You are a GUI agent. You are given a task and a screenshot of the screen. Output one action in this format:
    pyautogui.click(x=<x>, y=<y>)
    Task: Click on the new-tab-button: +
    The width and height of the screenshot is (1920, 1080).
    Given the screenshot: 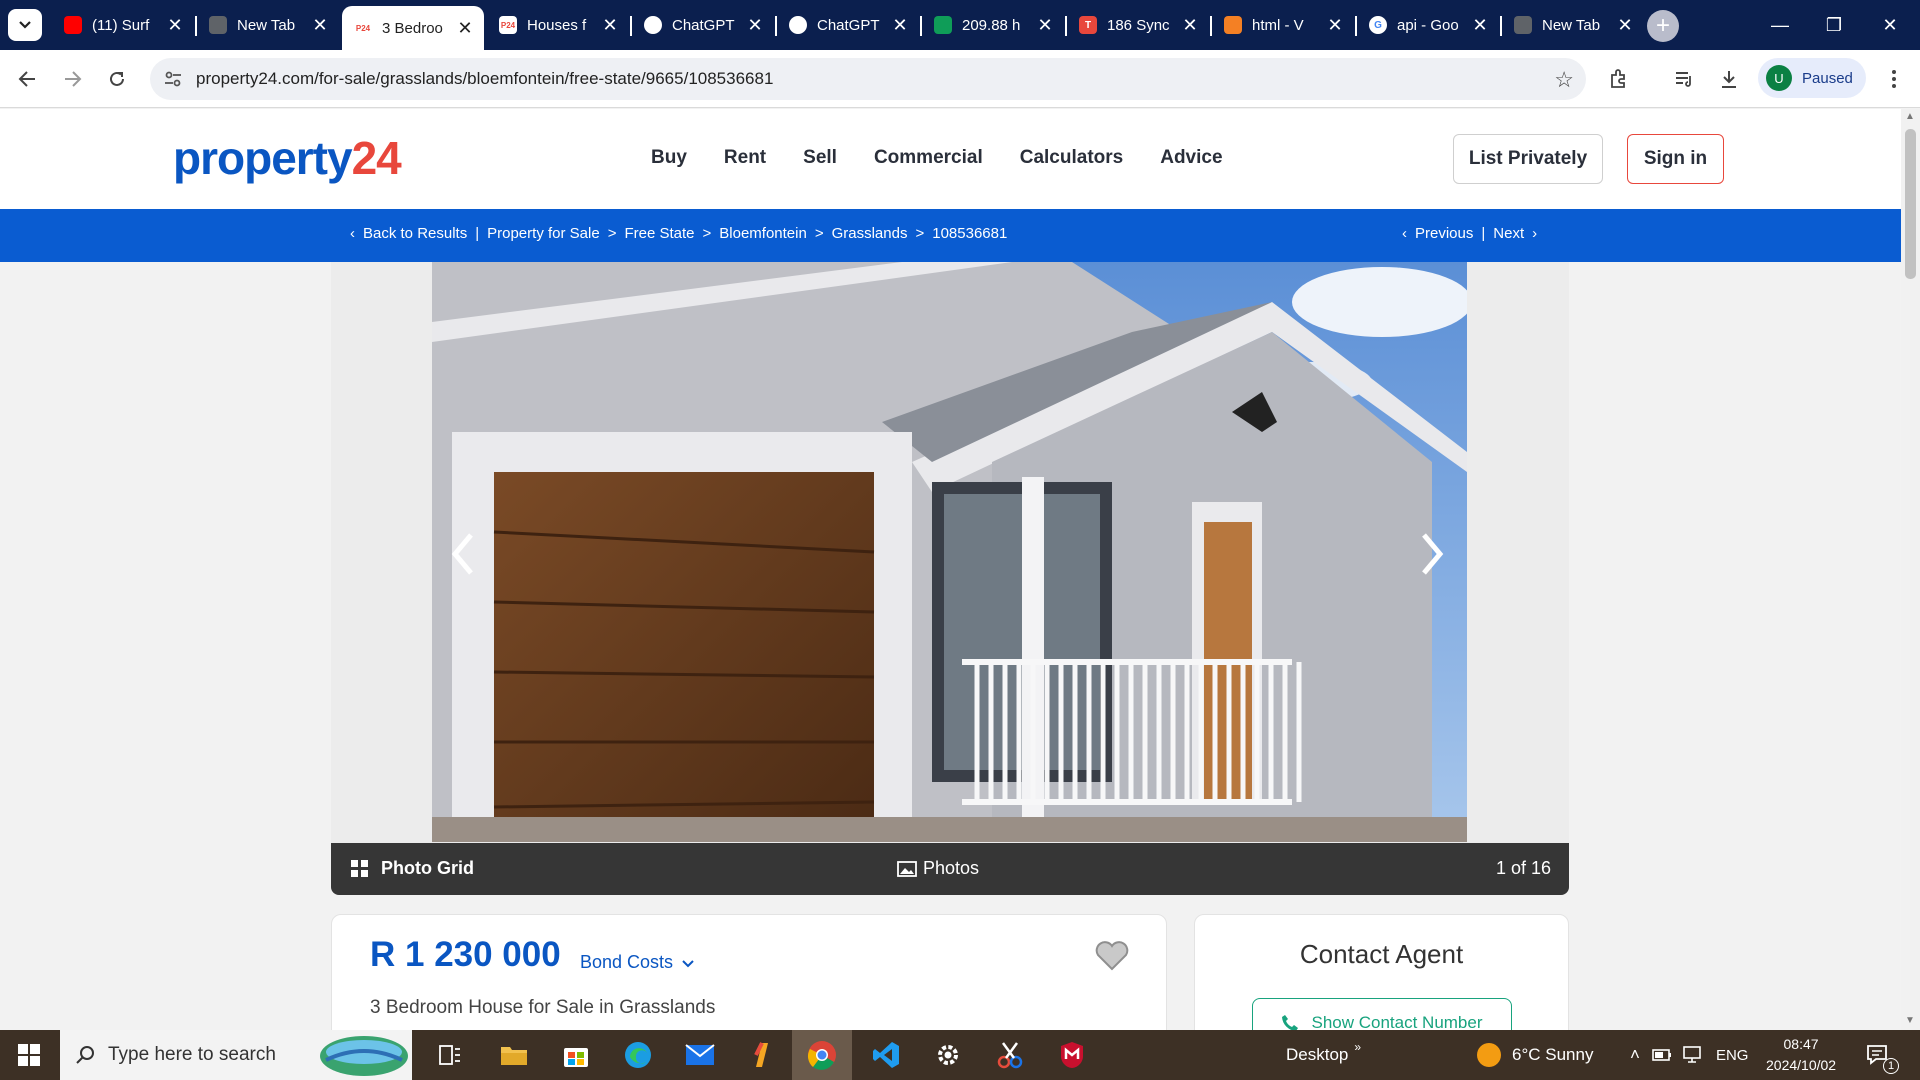 What is the action you would take?
    pyautogui.click(x=1663, y=26)
    